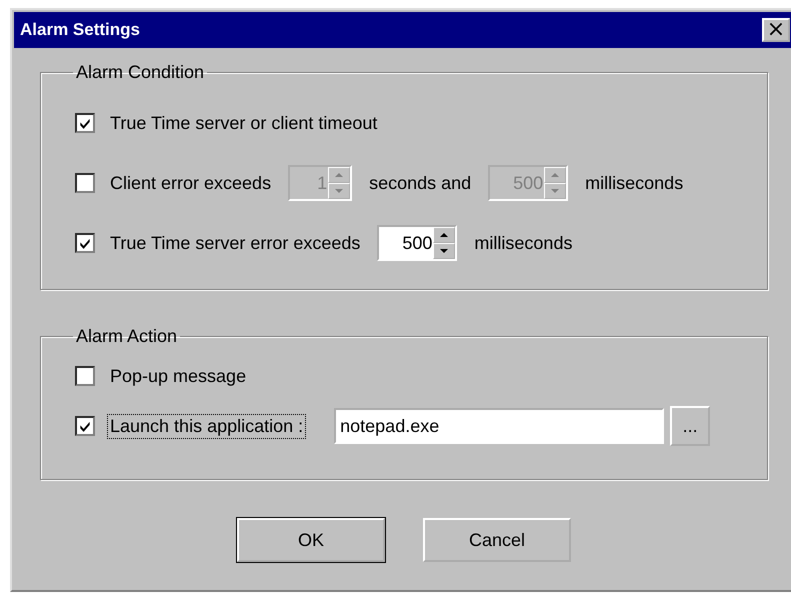 The image size is (791, 596). I want to click on group-title: Alarm Condition, so click(140, 72).